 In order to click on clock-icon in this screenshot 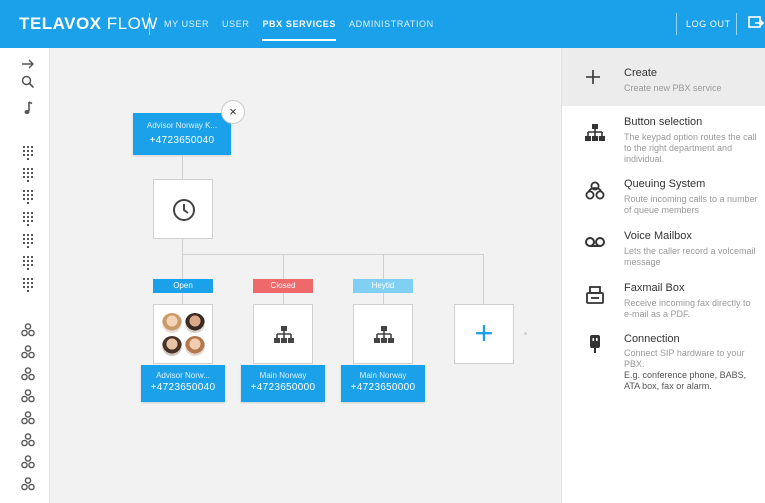, I will do `click(184, 210)`.